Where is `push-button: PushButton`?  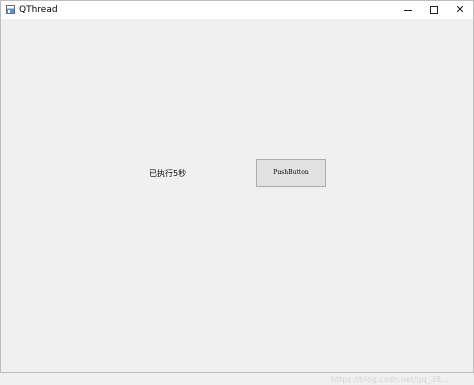 push-button: PushButton is located at coordinates (291, 173).